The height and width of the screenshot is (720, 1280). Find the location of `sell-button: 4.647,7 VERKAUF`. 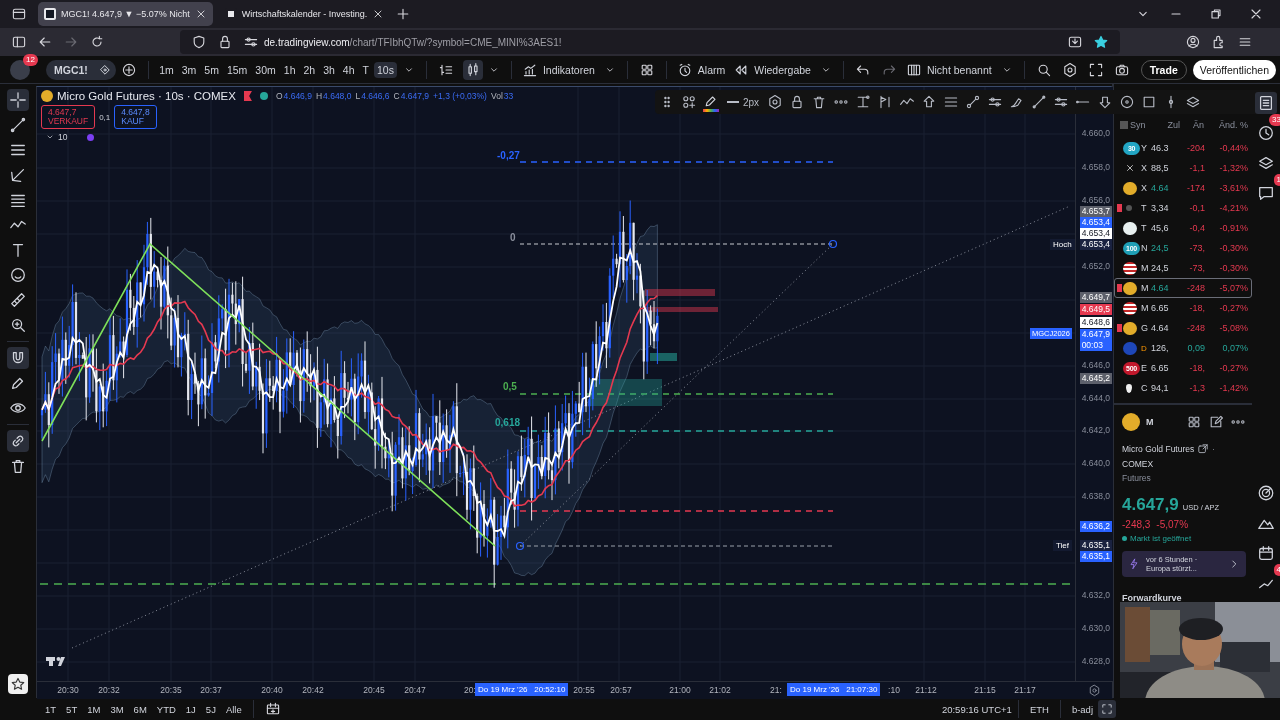

sell-button: 4.647,7 VERKAUF is located at coordinates (68, 117).